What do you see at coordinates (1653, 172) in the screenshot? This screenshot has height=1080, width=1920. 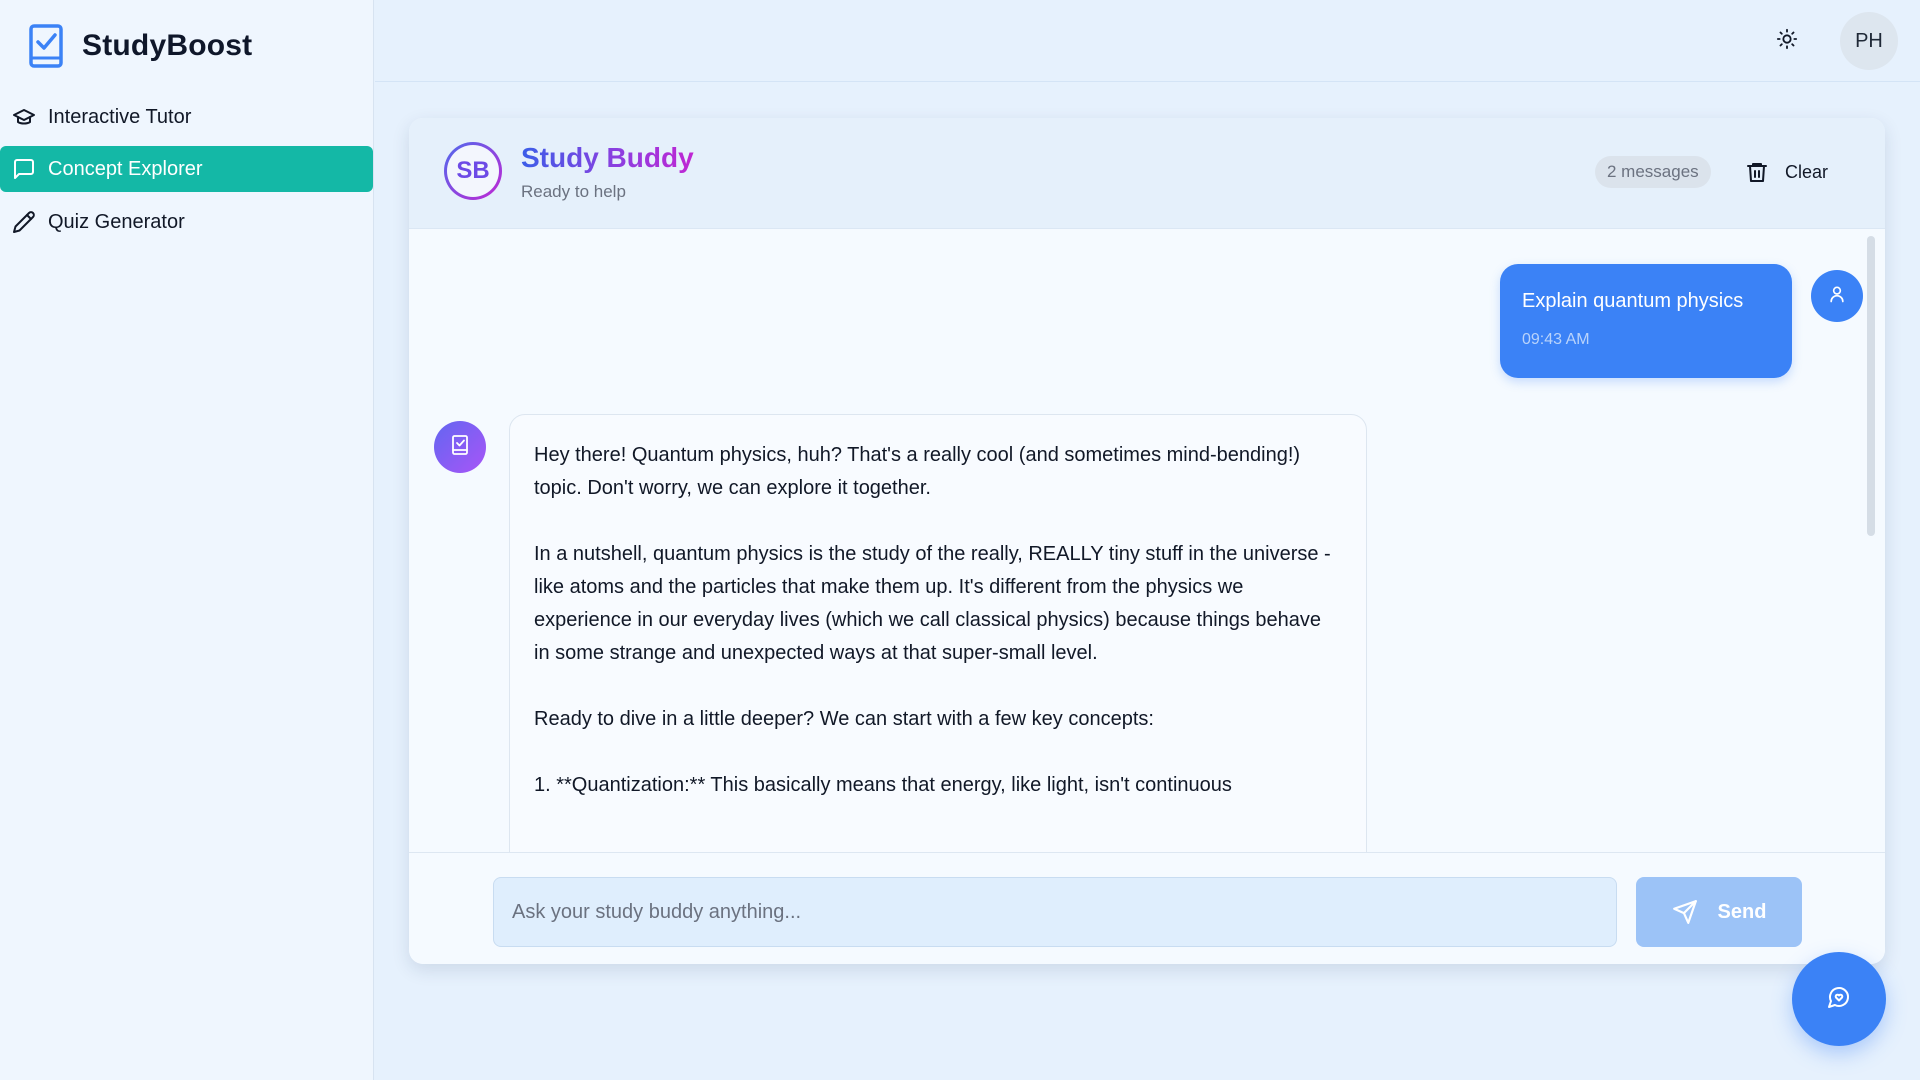 I see `message-count-badge: 2 messages` at bounding box center [1653, 172].